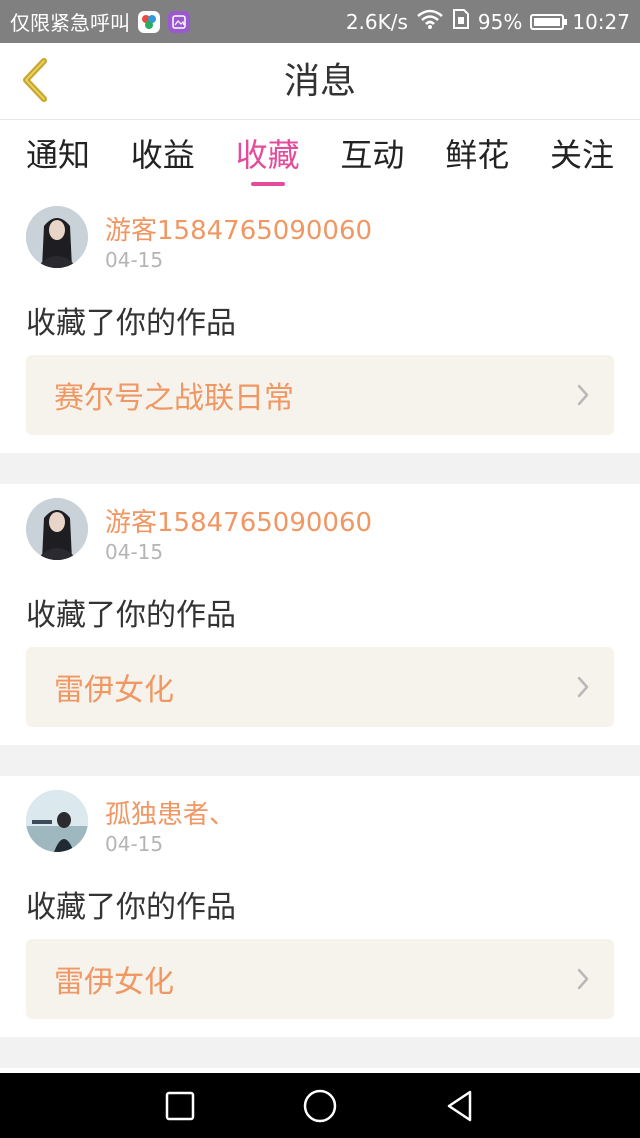 The width and height of the screenshot is (640, 1138). What do you see at coordinates (372, 156) in the screenshot?
I see `tab-interactions: 互动` at bounding box center [372, 156].